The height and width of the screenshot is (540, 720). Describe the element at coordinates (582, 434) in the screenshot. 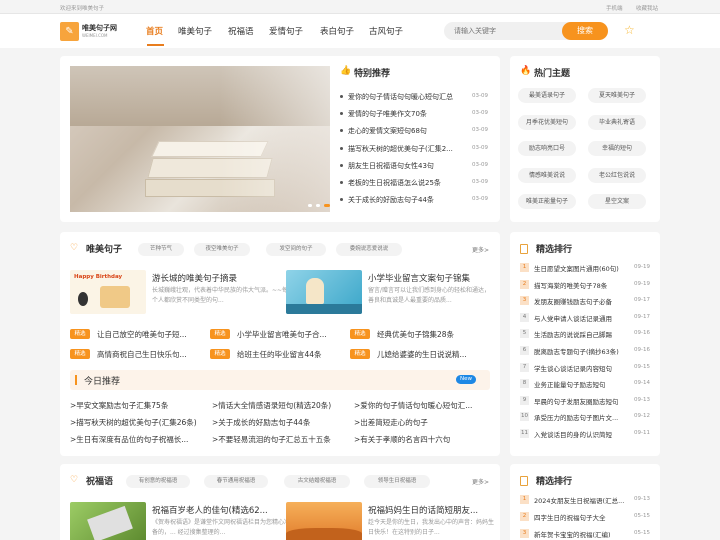

I see `ranking-item-title: 入党谈话目的身的认识简短` at that location.